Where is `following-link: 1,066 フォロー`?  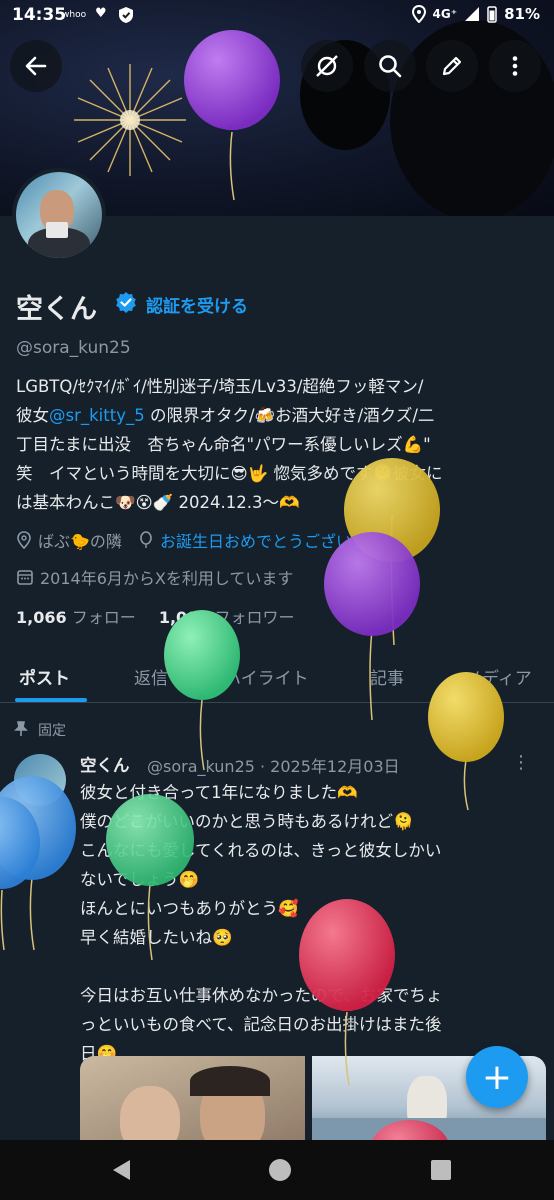
following-link: 1,066 フォロー is located at coordinates (76, 617).